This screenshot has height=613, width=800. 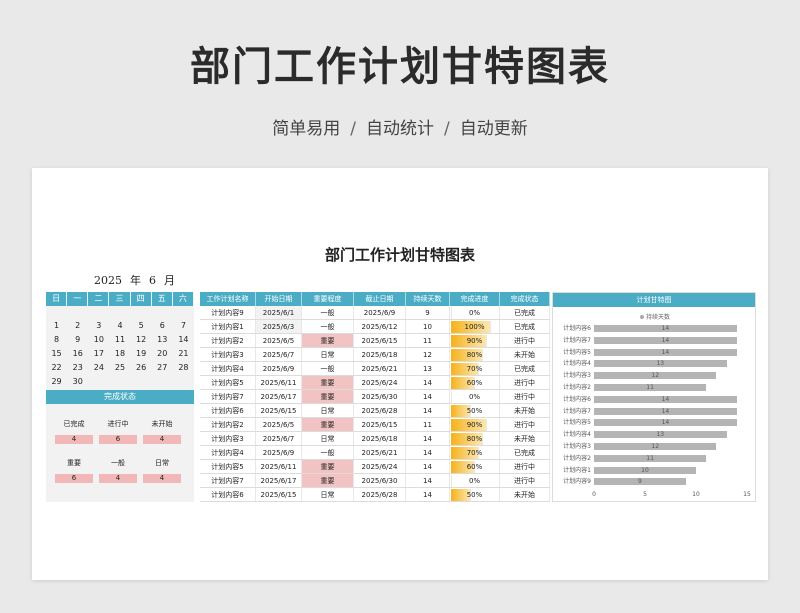 I want to click on calendar-day: 8, so click(x=56, y=340).